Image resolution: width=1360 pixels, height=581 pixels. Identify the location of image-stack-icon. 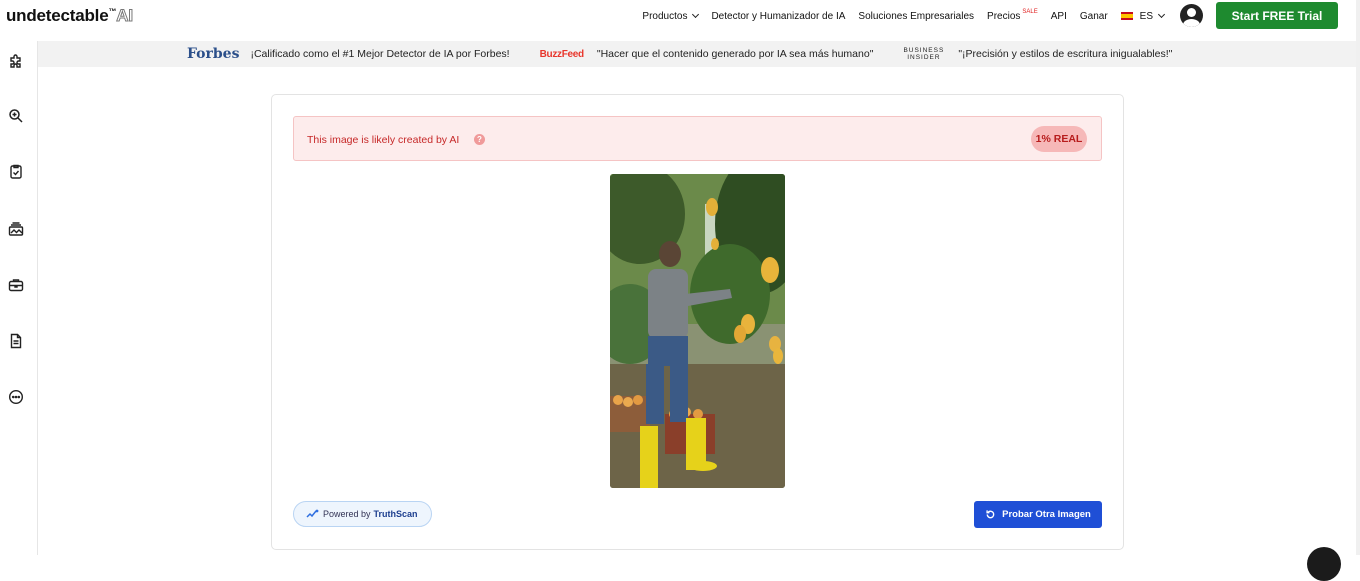
(16, 229).